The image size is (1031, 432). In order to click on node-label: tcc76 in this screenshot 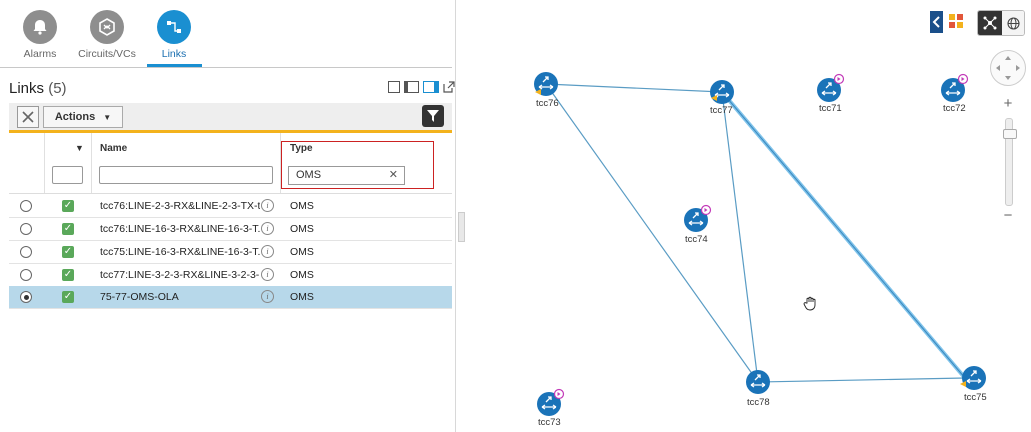, I will do `click(547, 103)`.